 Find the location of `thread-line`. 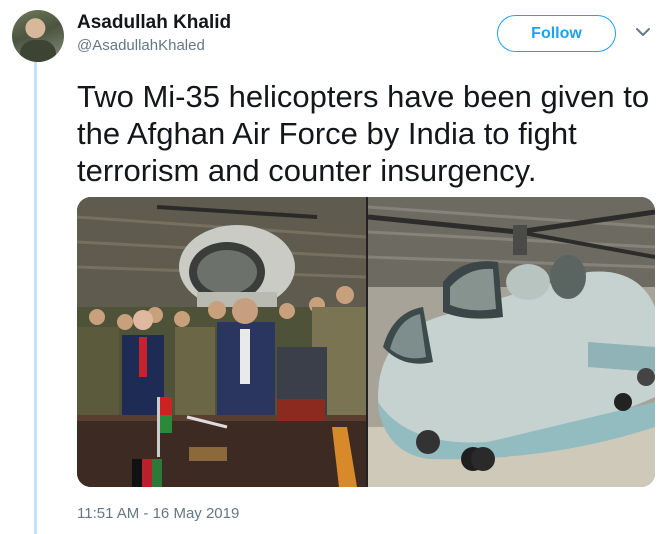

thread-line is located at coordinates (35, 298).